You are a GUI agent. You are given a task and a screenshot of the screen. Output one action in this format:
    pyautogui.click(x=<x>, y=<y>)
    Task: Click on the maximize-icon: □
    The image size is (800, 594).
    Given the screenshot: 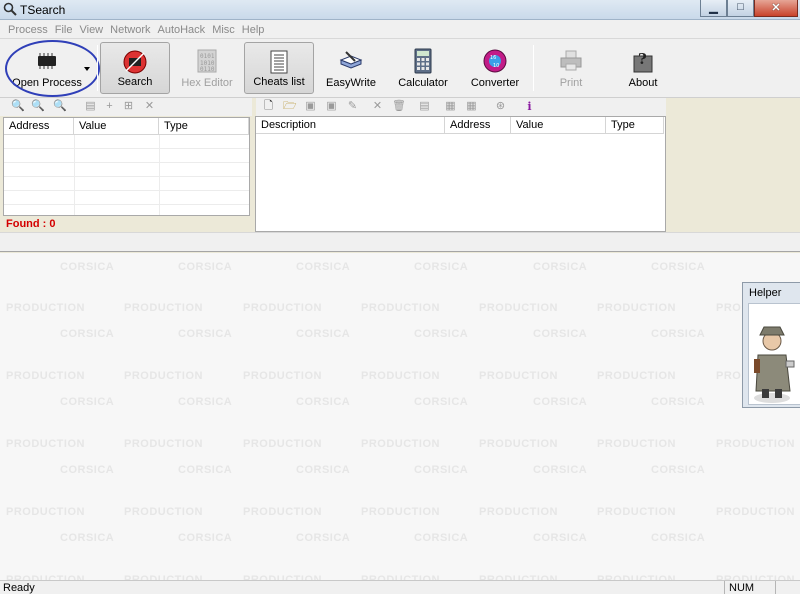 What is the action you would take?
    pyautogui.click(x=740, y=7)
    